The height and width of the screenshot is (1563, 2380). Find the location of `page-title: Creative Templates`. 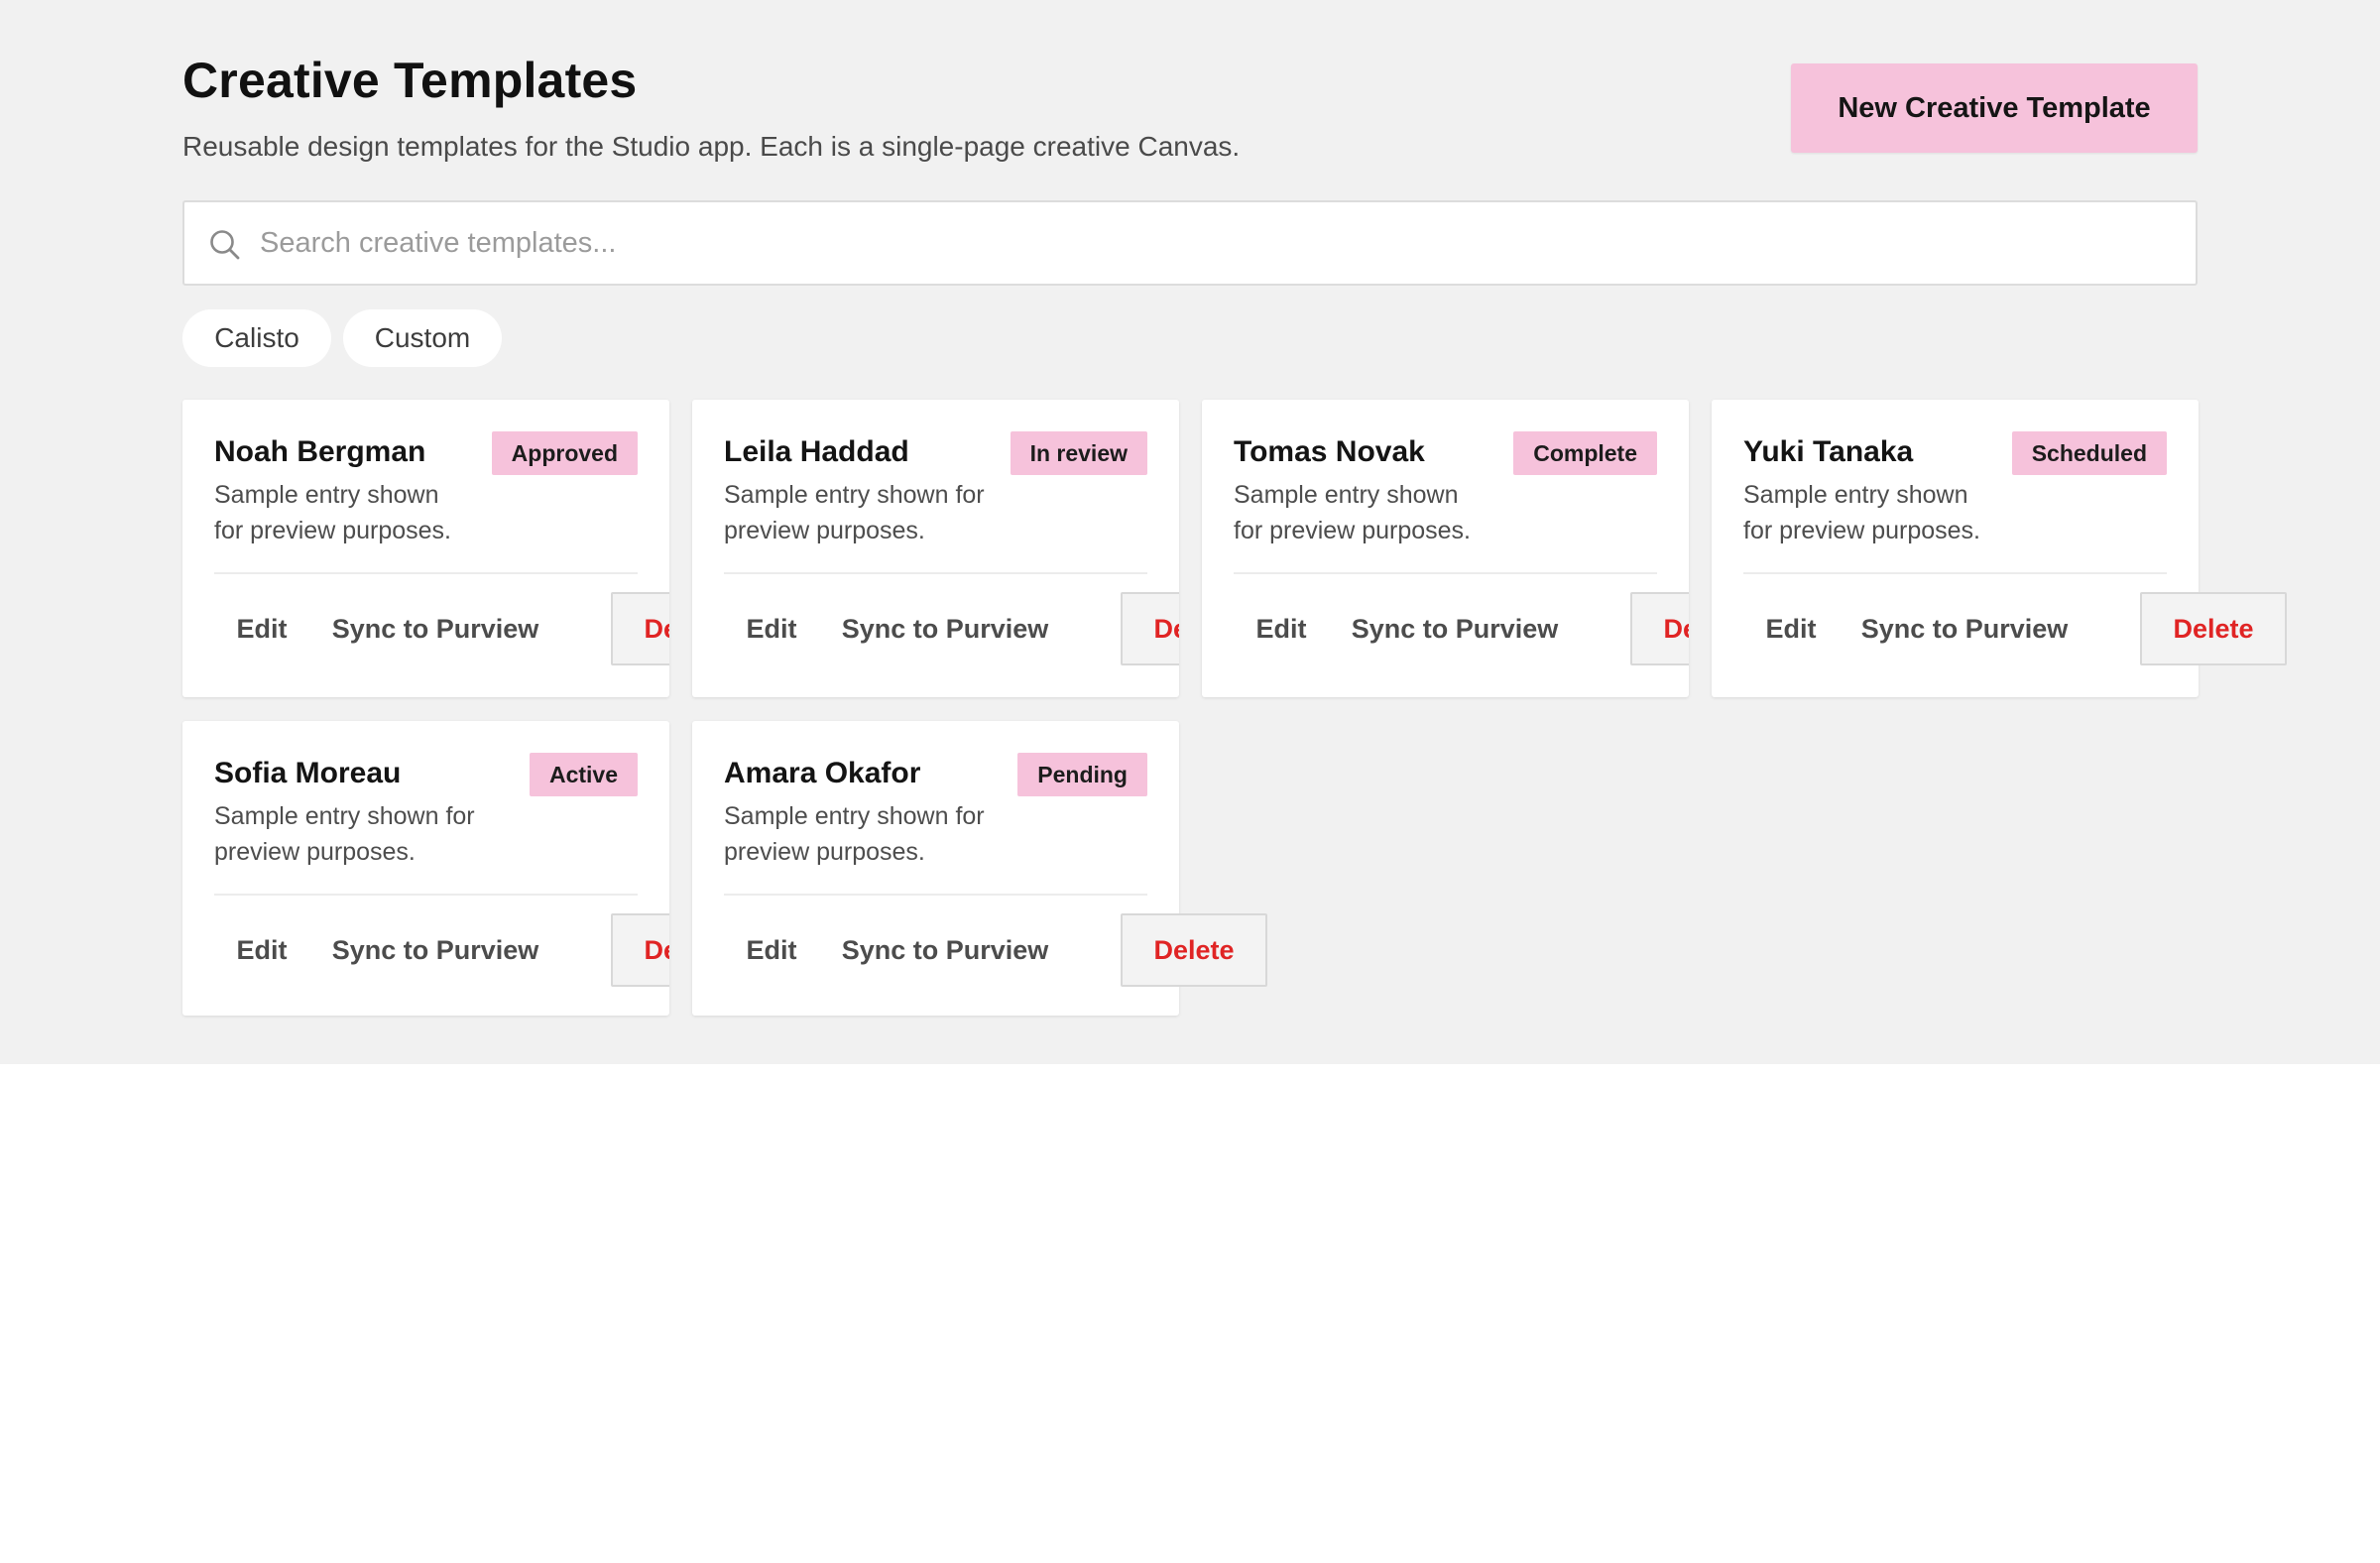

page-title: Creative Templates is located at coordinates (410, 80).